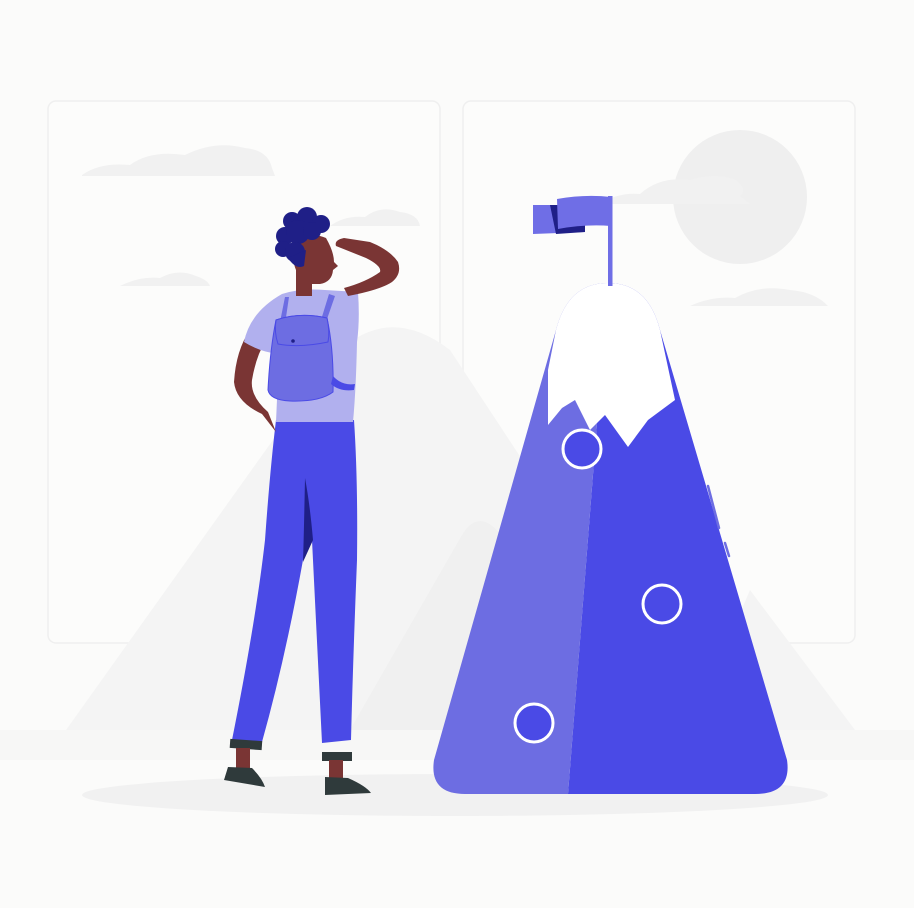 The height and width of the screenshot is (908, 914). Describe the element at coordinates (584, 212) in the screenshot. I see `flag-cloth` at that location.